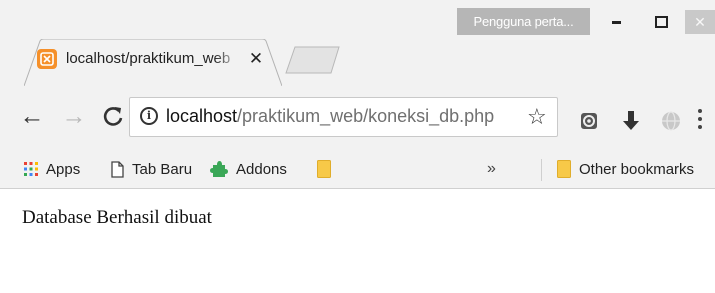  Describe the element at coordinates (261, 169) in the screenshot. I see `bookmark-label: Addons` at that location.